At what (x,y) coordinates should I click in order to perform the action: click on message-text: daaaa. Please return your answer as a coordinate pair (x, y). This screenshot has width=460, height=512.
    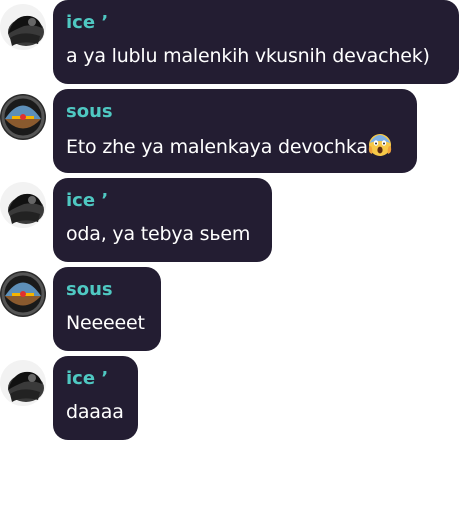
    Looking at the image, I should click on (95, 412).